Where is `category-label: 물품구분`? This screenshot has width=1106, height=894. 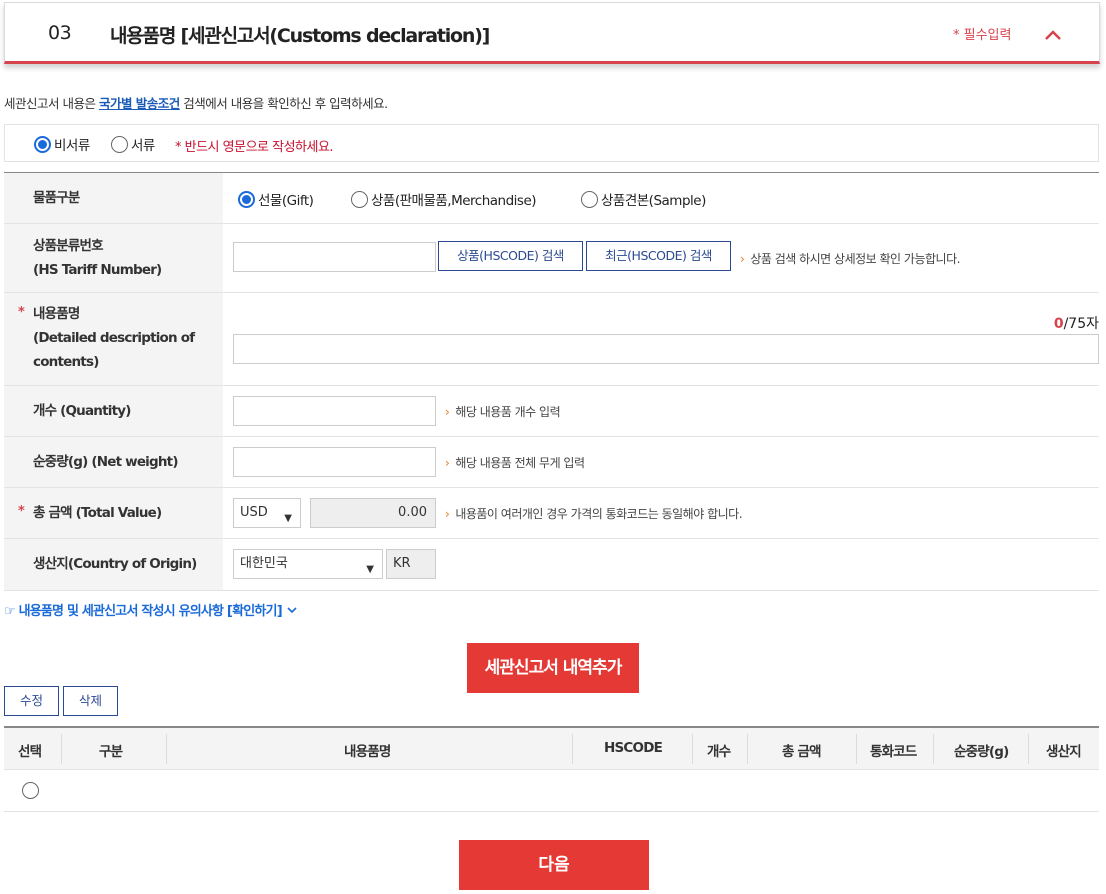 category-label: 물품구분 is located at coordinates (56, 198).